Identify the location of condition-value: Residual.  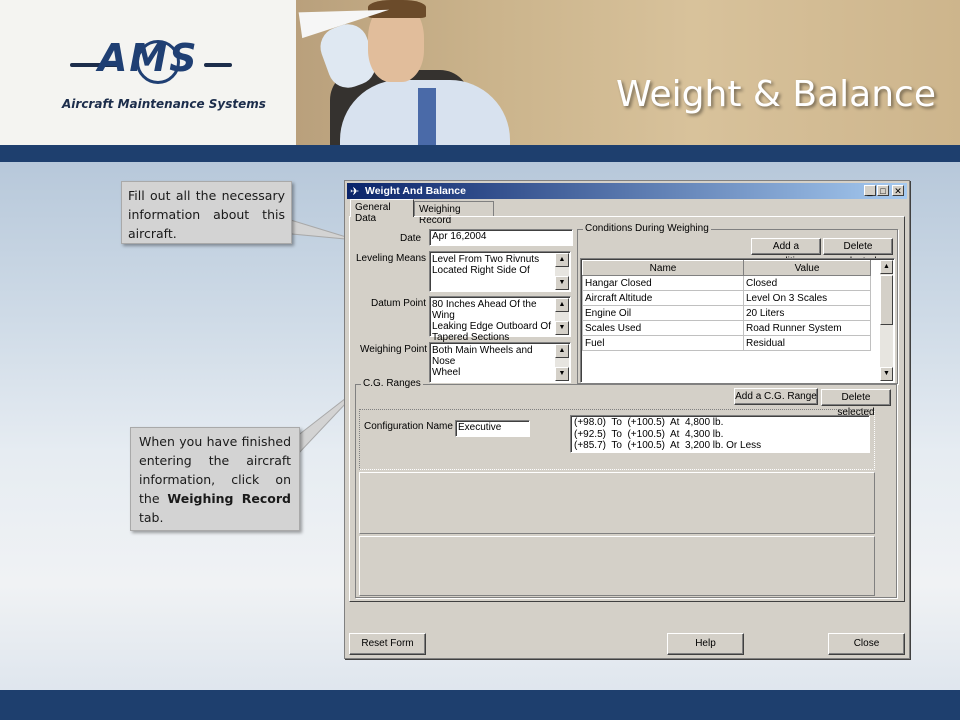
(807, 343).